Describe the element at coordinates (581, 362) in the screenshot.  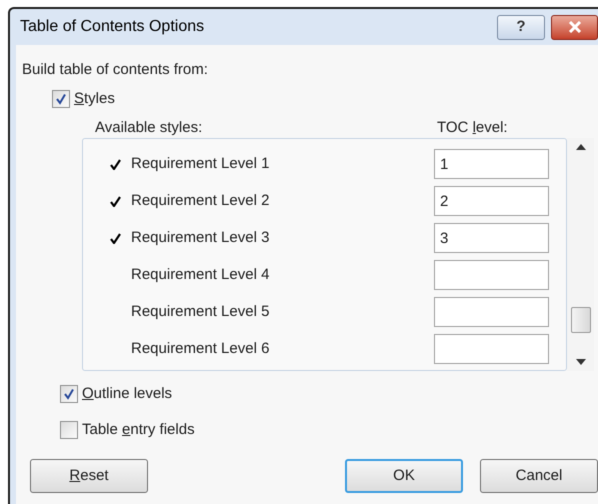
I see `scroll-down-icon` at that location.